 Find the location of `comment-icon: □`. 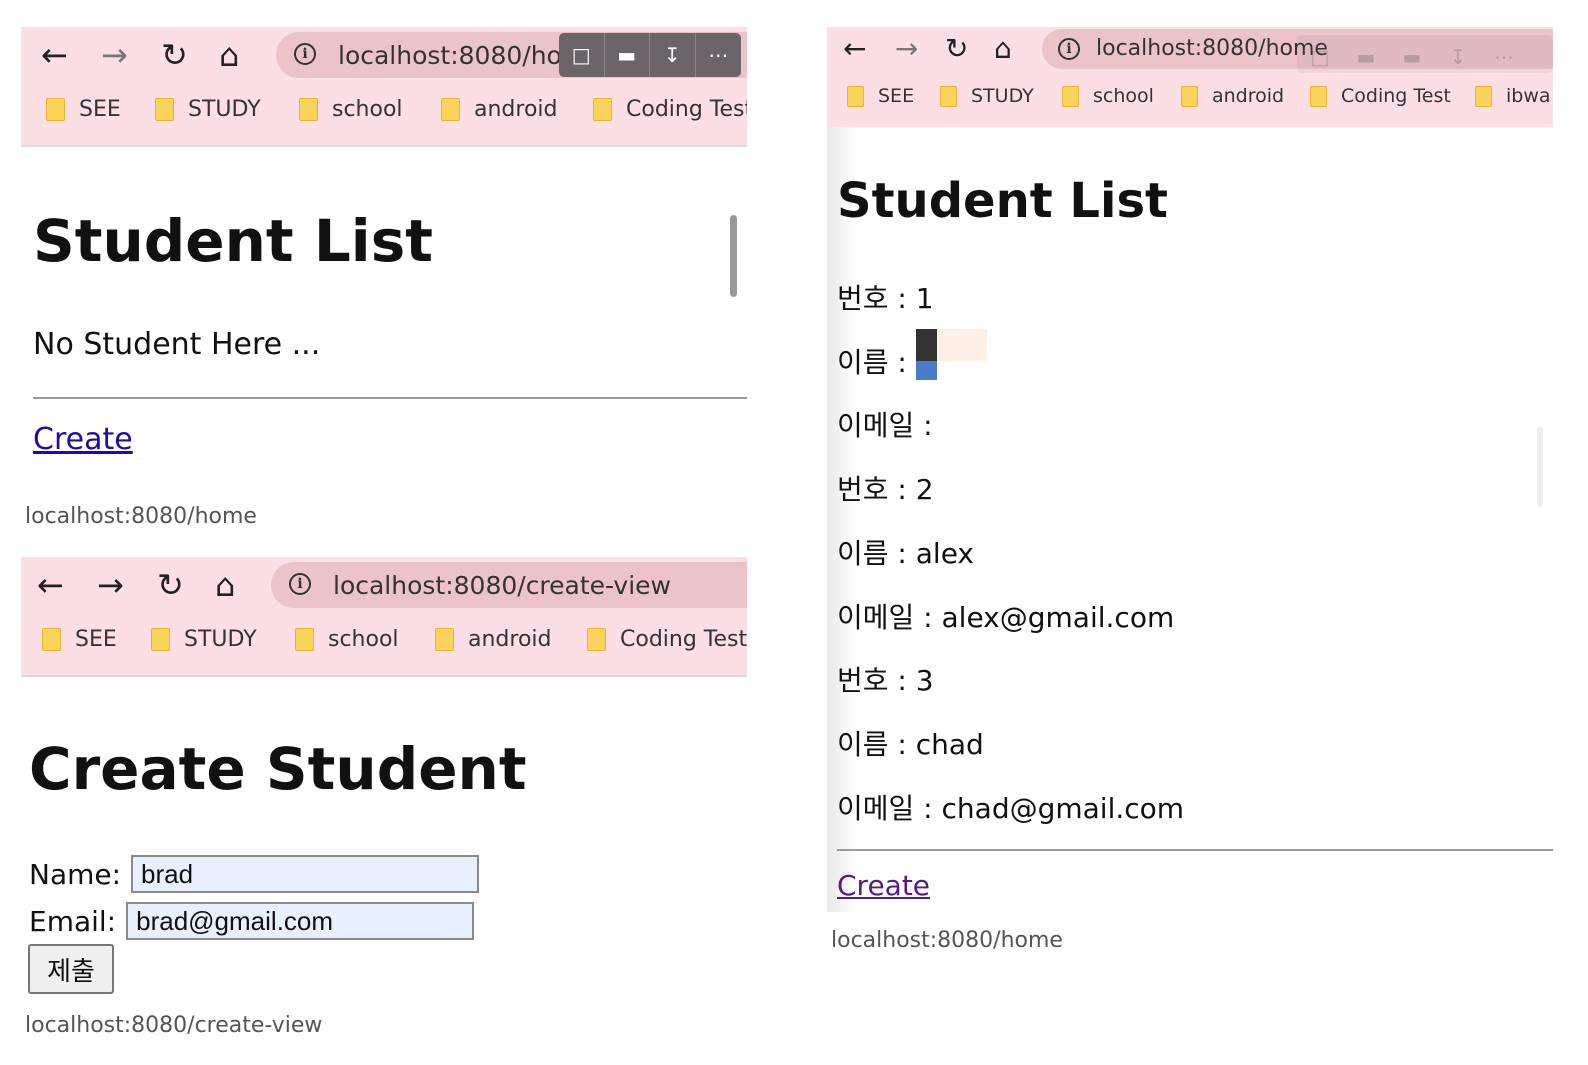

comment-icon: □ is located at coordinates (582, 55).